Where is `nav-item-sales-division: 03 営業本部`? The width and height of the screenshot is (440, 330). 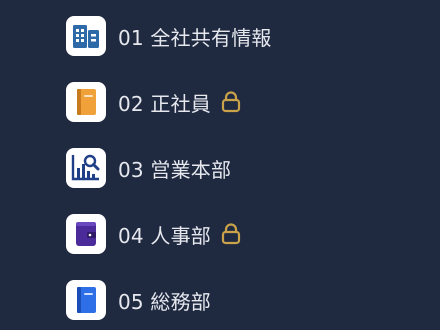 nav-item-sales-division: 03 営業本部 is located at coordinates (148, 168).